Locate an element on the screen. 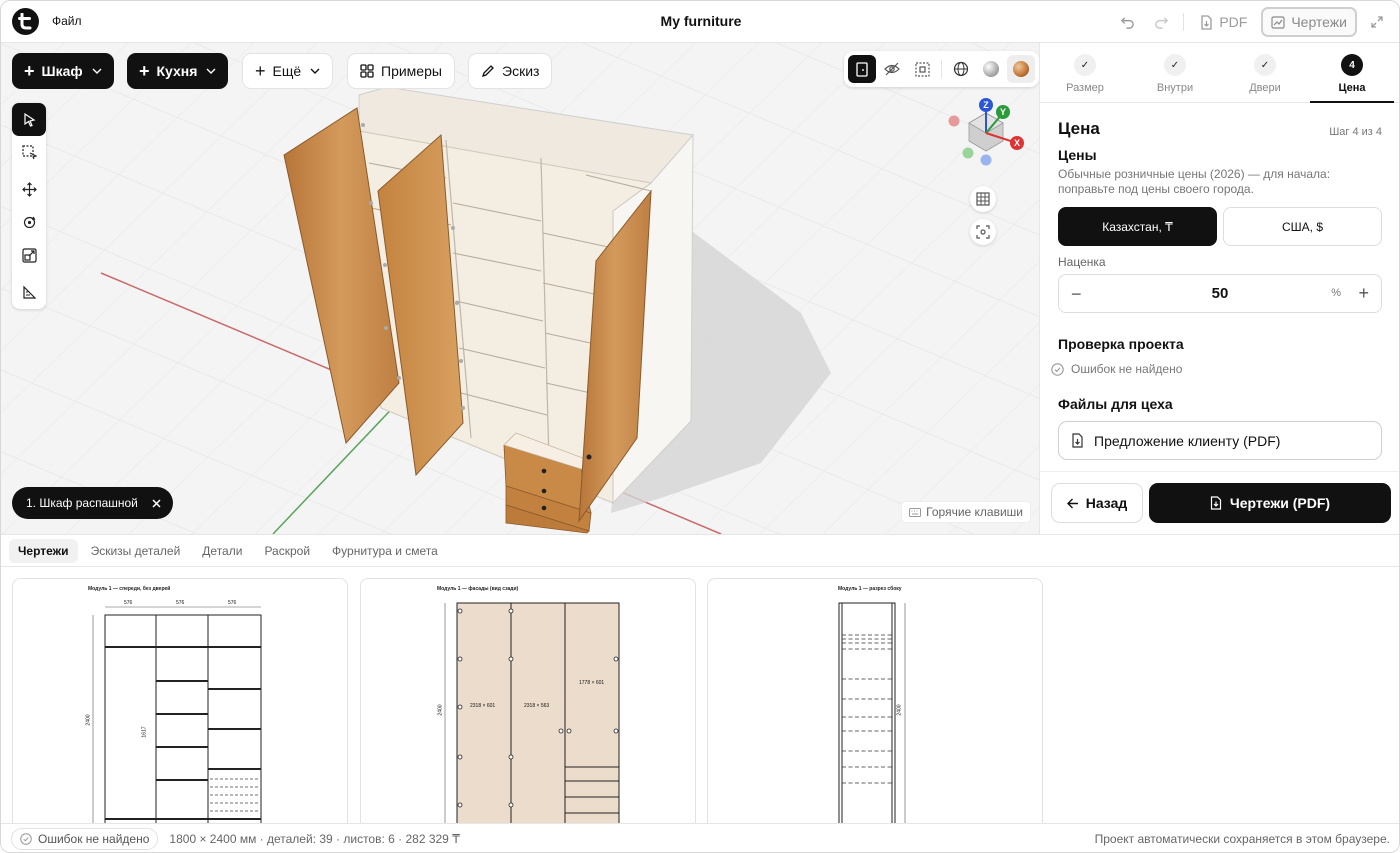 The width and height of the screenshot is (1400, 853). app-logo-icon is located at coordinates (25, 21).